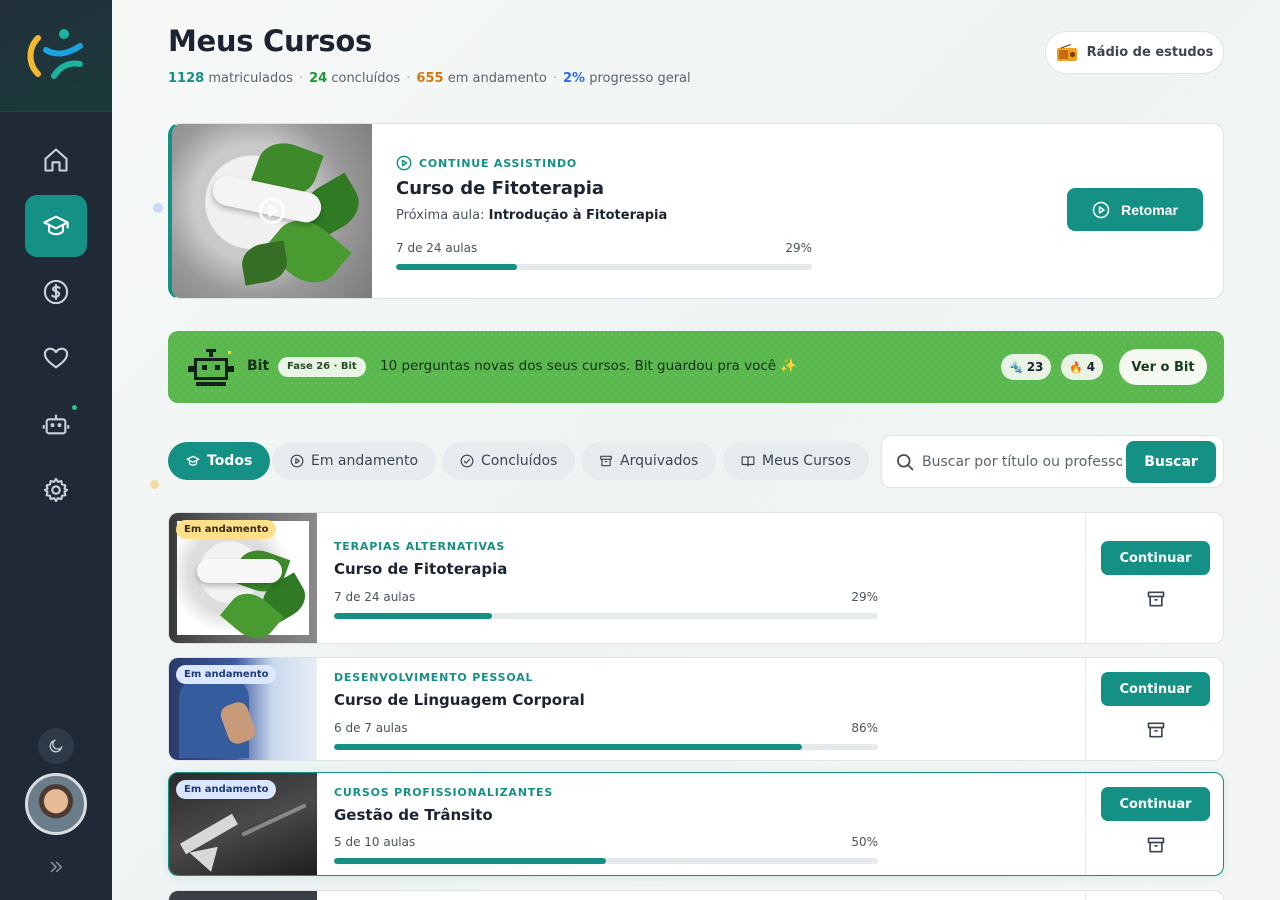  I want to click on next-lesson-title: Introdução à Fitoterapia, so click(578, 215).